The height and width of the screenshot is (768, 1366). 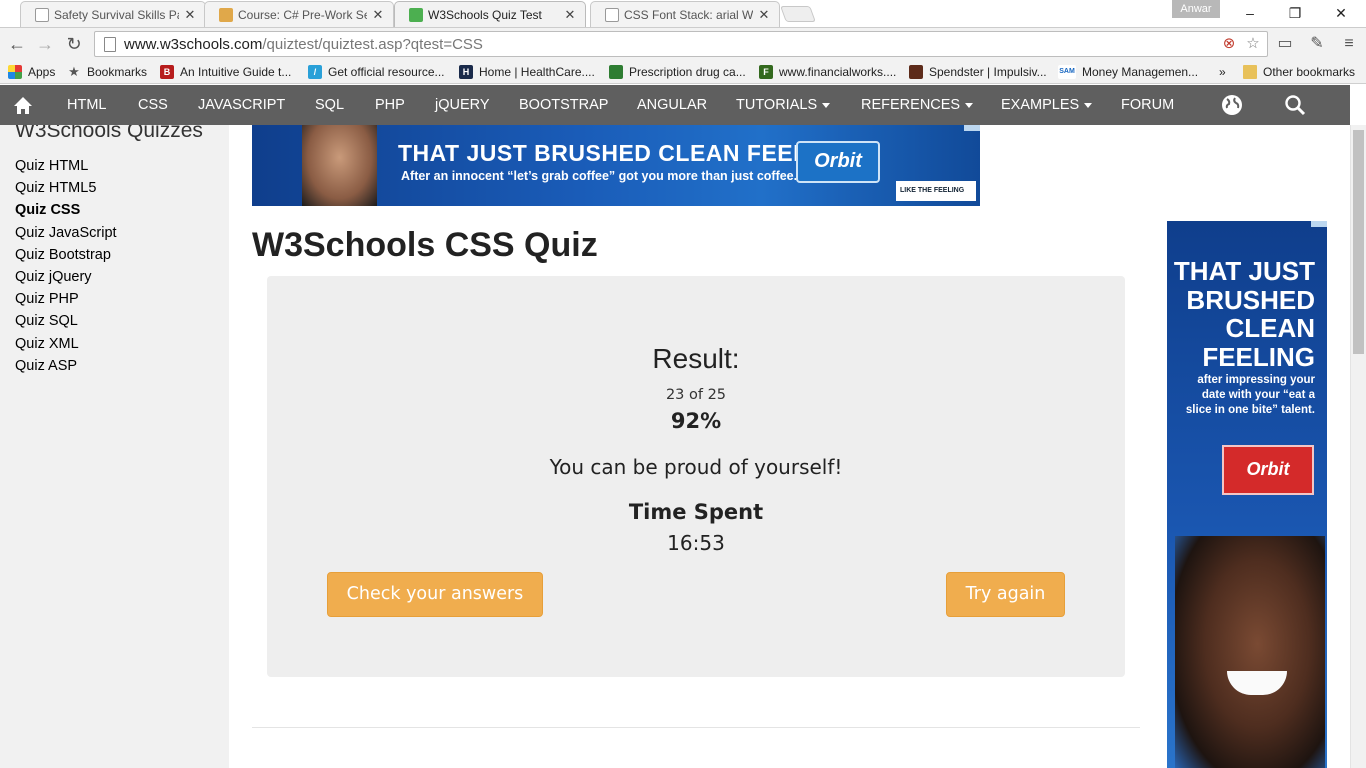 I want to click on person-favicon-icon, so click(x=916, y=72).